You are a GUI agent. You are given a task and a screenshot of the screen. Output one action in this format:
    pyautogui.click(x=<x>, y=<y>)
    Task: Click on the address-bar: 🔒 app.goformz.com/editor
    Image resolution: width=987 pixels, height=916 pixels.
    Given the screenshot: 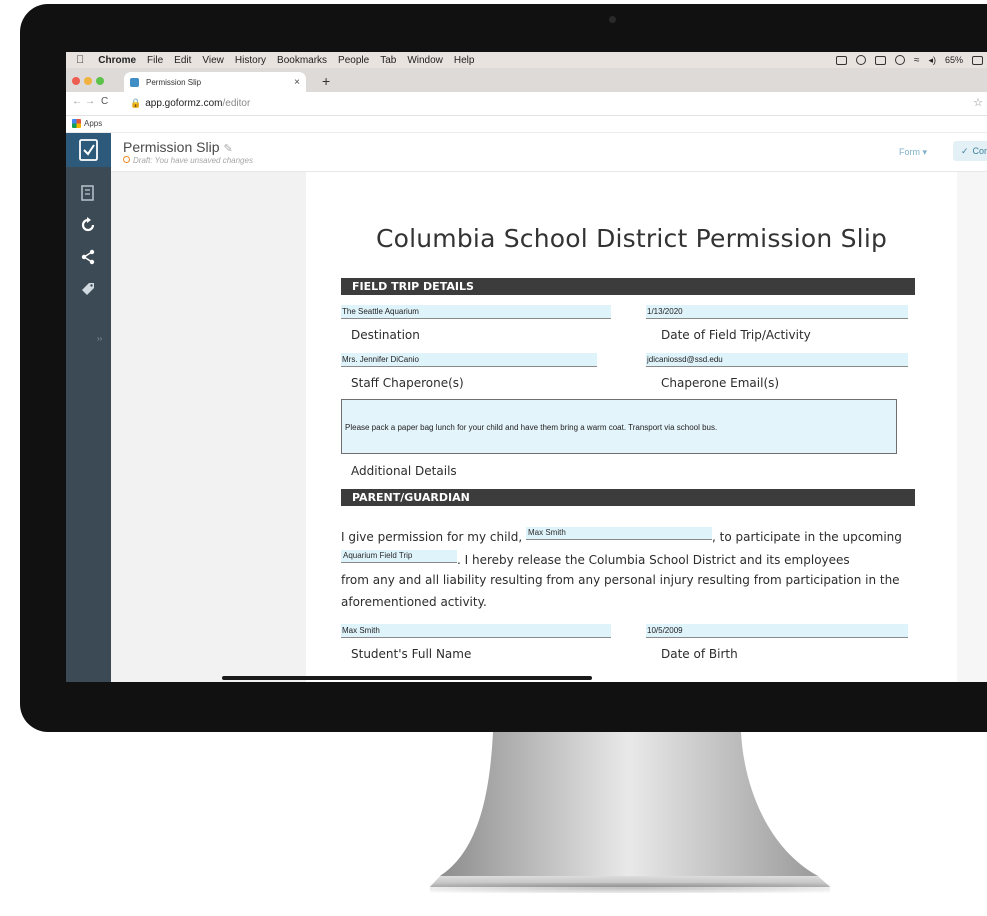 What is the action you would take?
    pyautogui.click(x=190, y=103)
    